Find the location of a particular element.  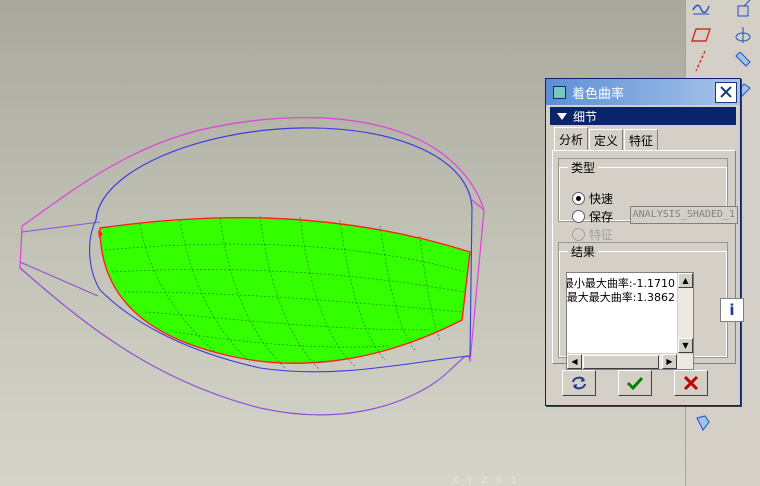

shaded-surface is located at coordinates (285, 290).